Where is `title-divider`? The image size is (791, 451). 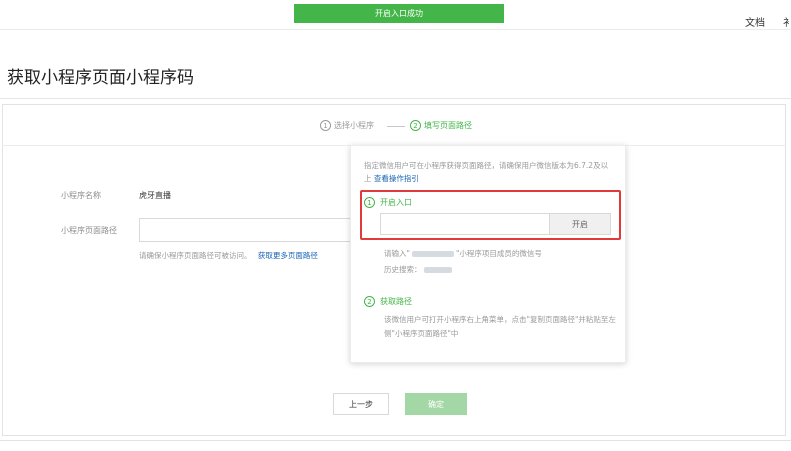 title-divider is located at coordinates (395, 98).